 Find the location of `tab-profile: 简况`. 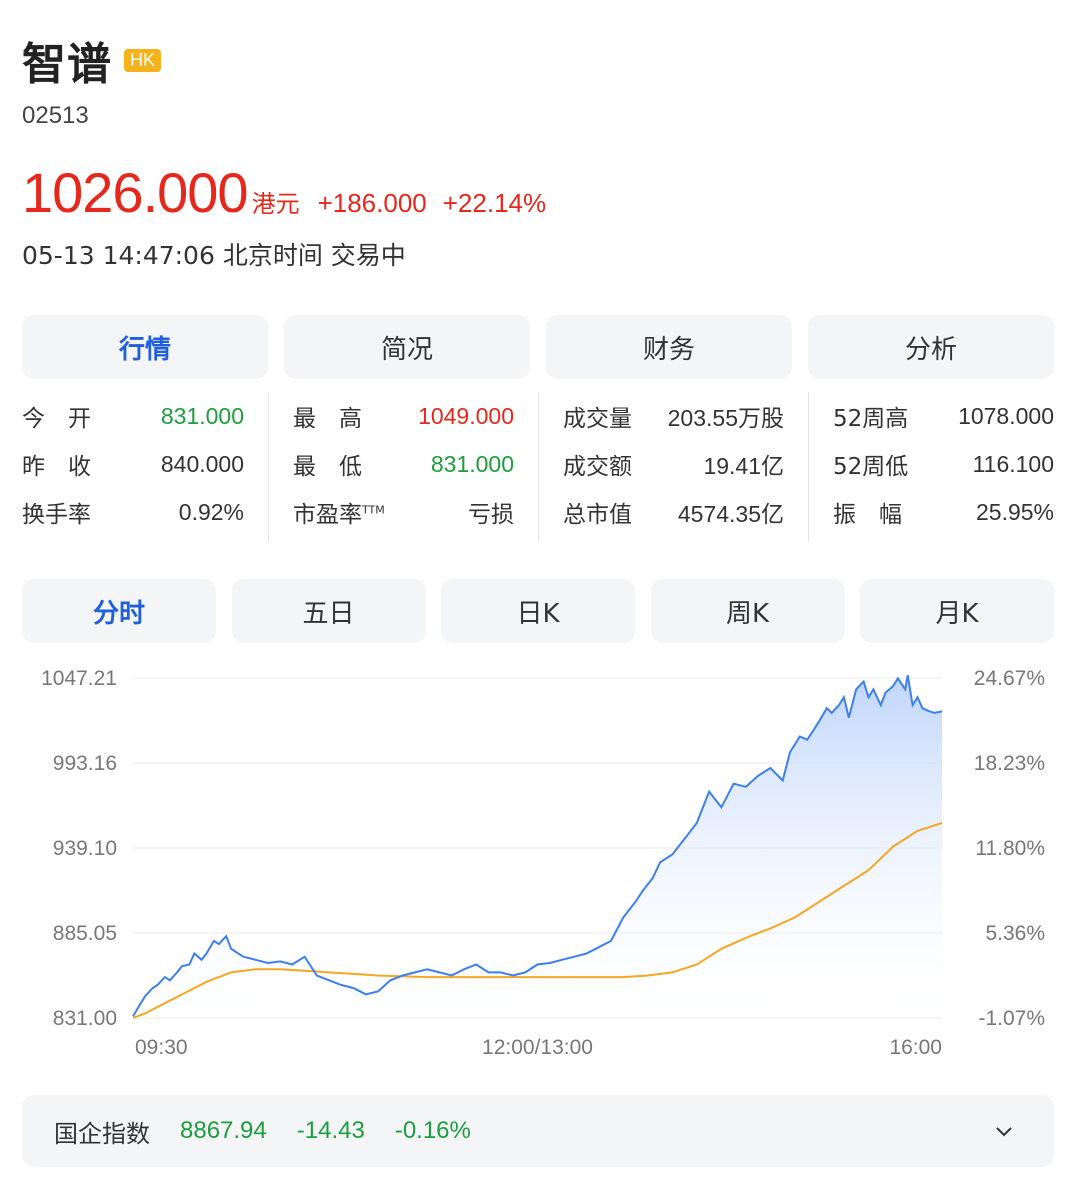

tab-profile: 简况 is located at coordinates (407, 347).